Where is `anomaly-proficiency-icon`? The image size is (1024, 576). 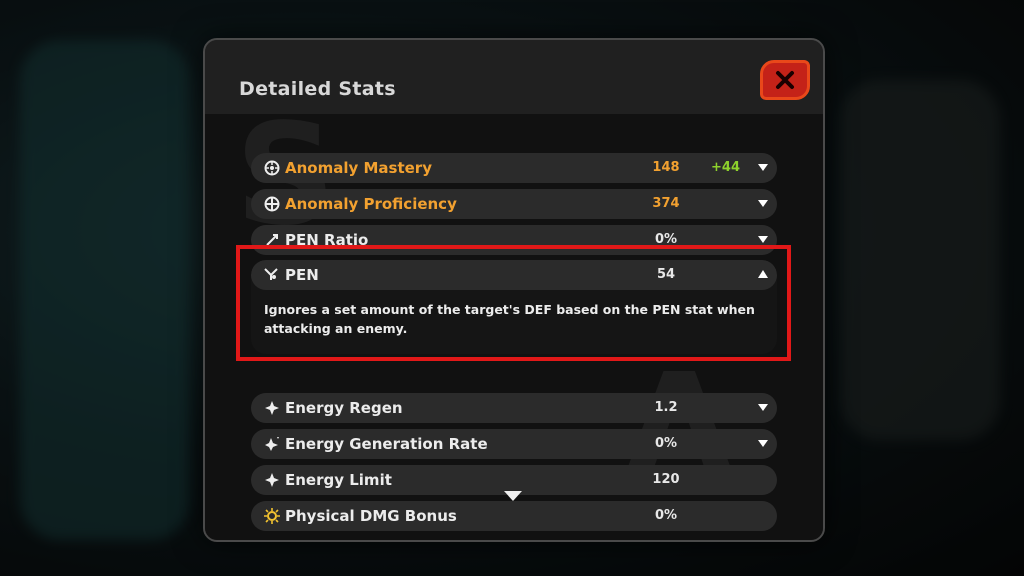
anomaly-proficiency-icon is located at coordinates (272, 204).